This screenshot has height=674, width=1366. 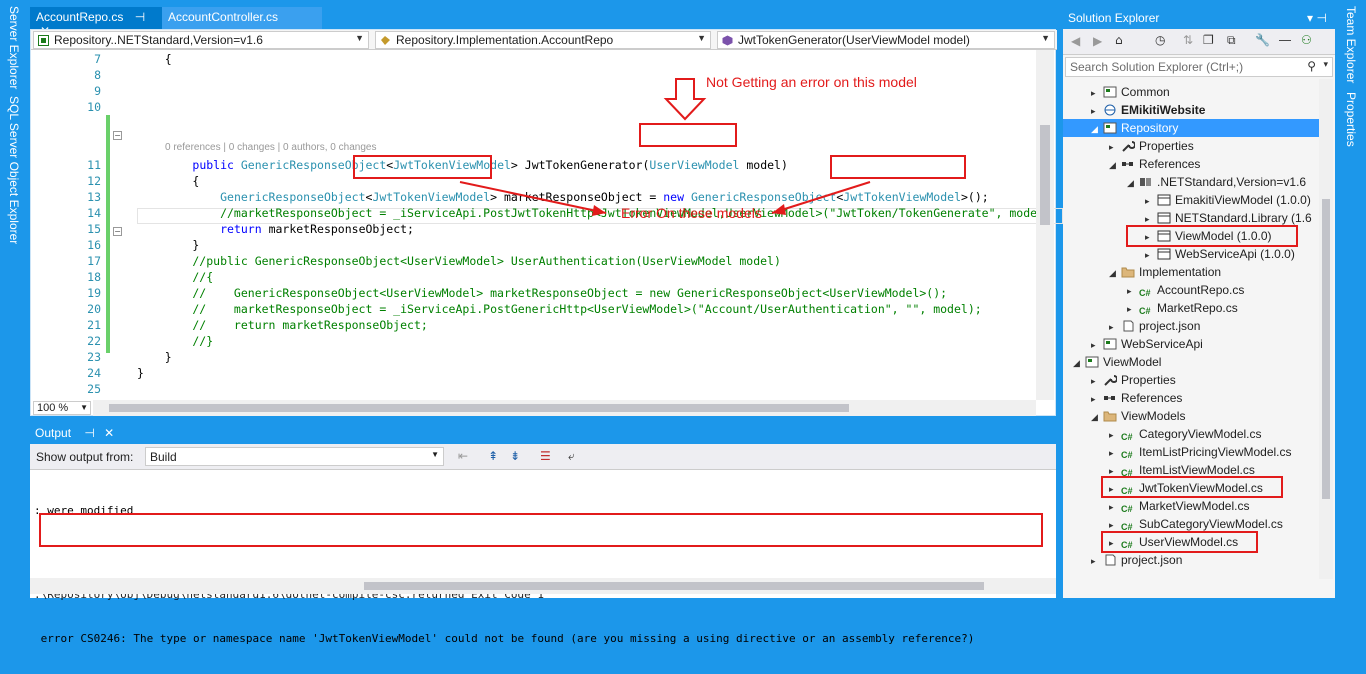 I want to click on arrow-head, so click(x=599, y=210).